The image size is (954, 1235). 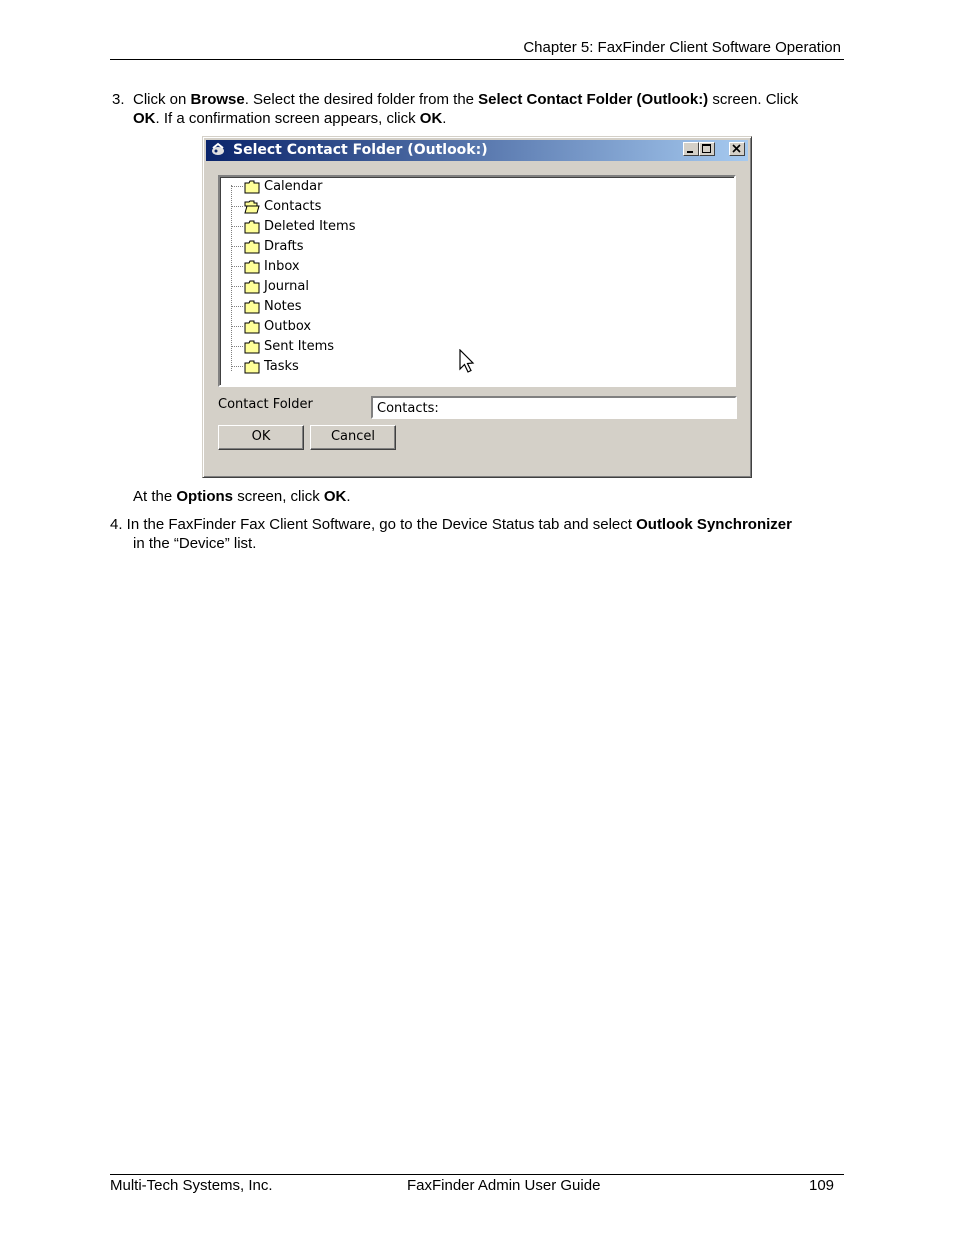 I want to click on maximize-button, so click(x=707, y=149).